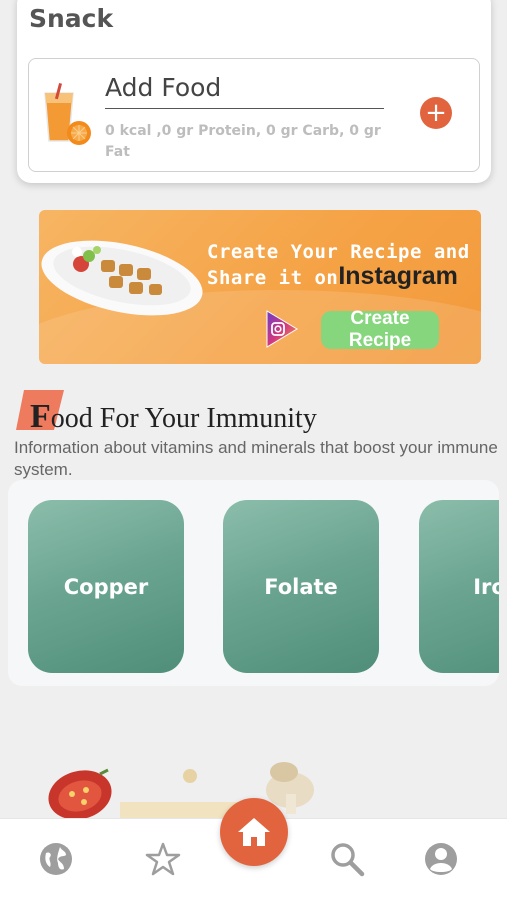  What do you see at coordinates (436, 113) in the screenshot?
I see `add-food-button: +` at bounding box center [436, 113].